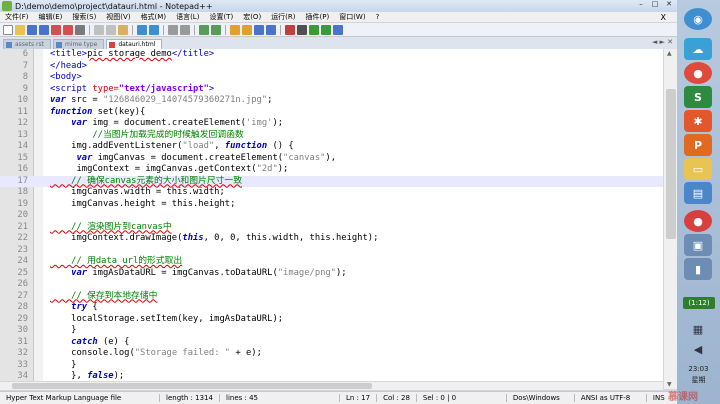 This screenshot has height=404, width=720. Describe the element at coordinates (219, 146) in the screenshot. I see `code-token: ,` at that location.